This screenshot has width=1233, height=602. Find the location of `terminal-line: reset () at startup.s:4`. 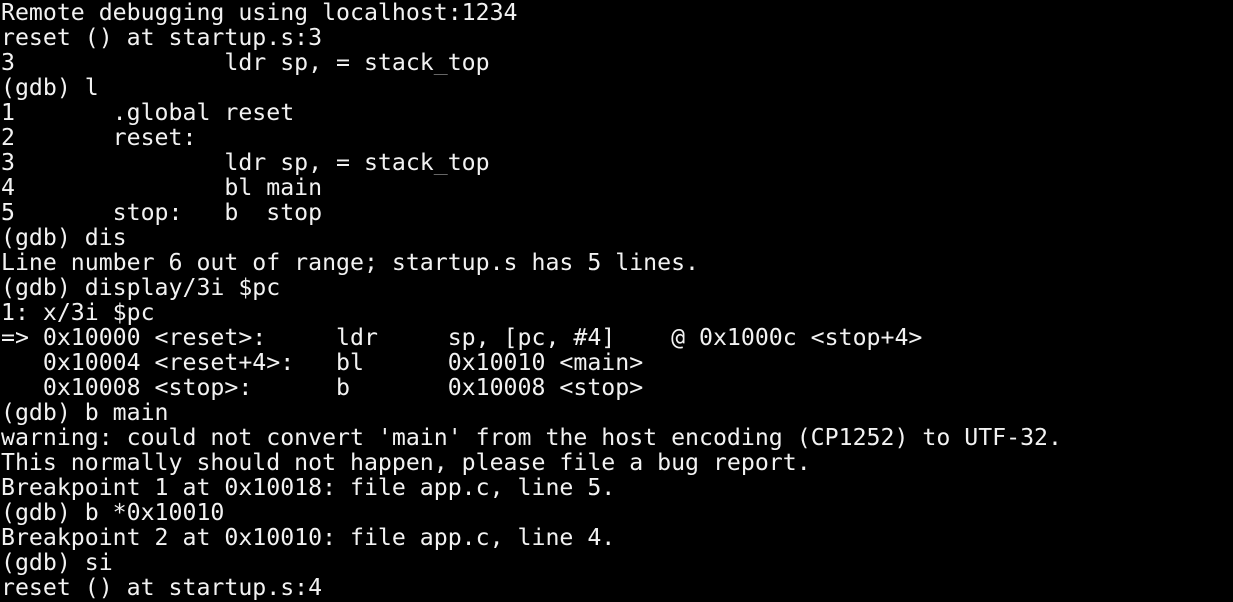

terminal-line: reset () at startup.s:4 is located at coordinates (162, 587).